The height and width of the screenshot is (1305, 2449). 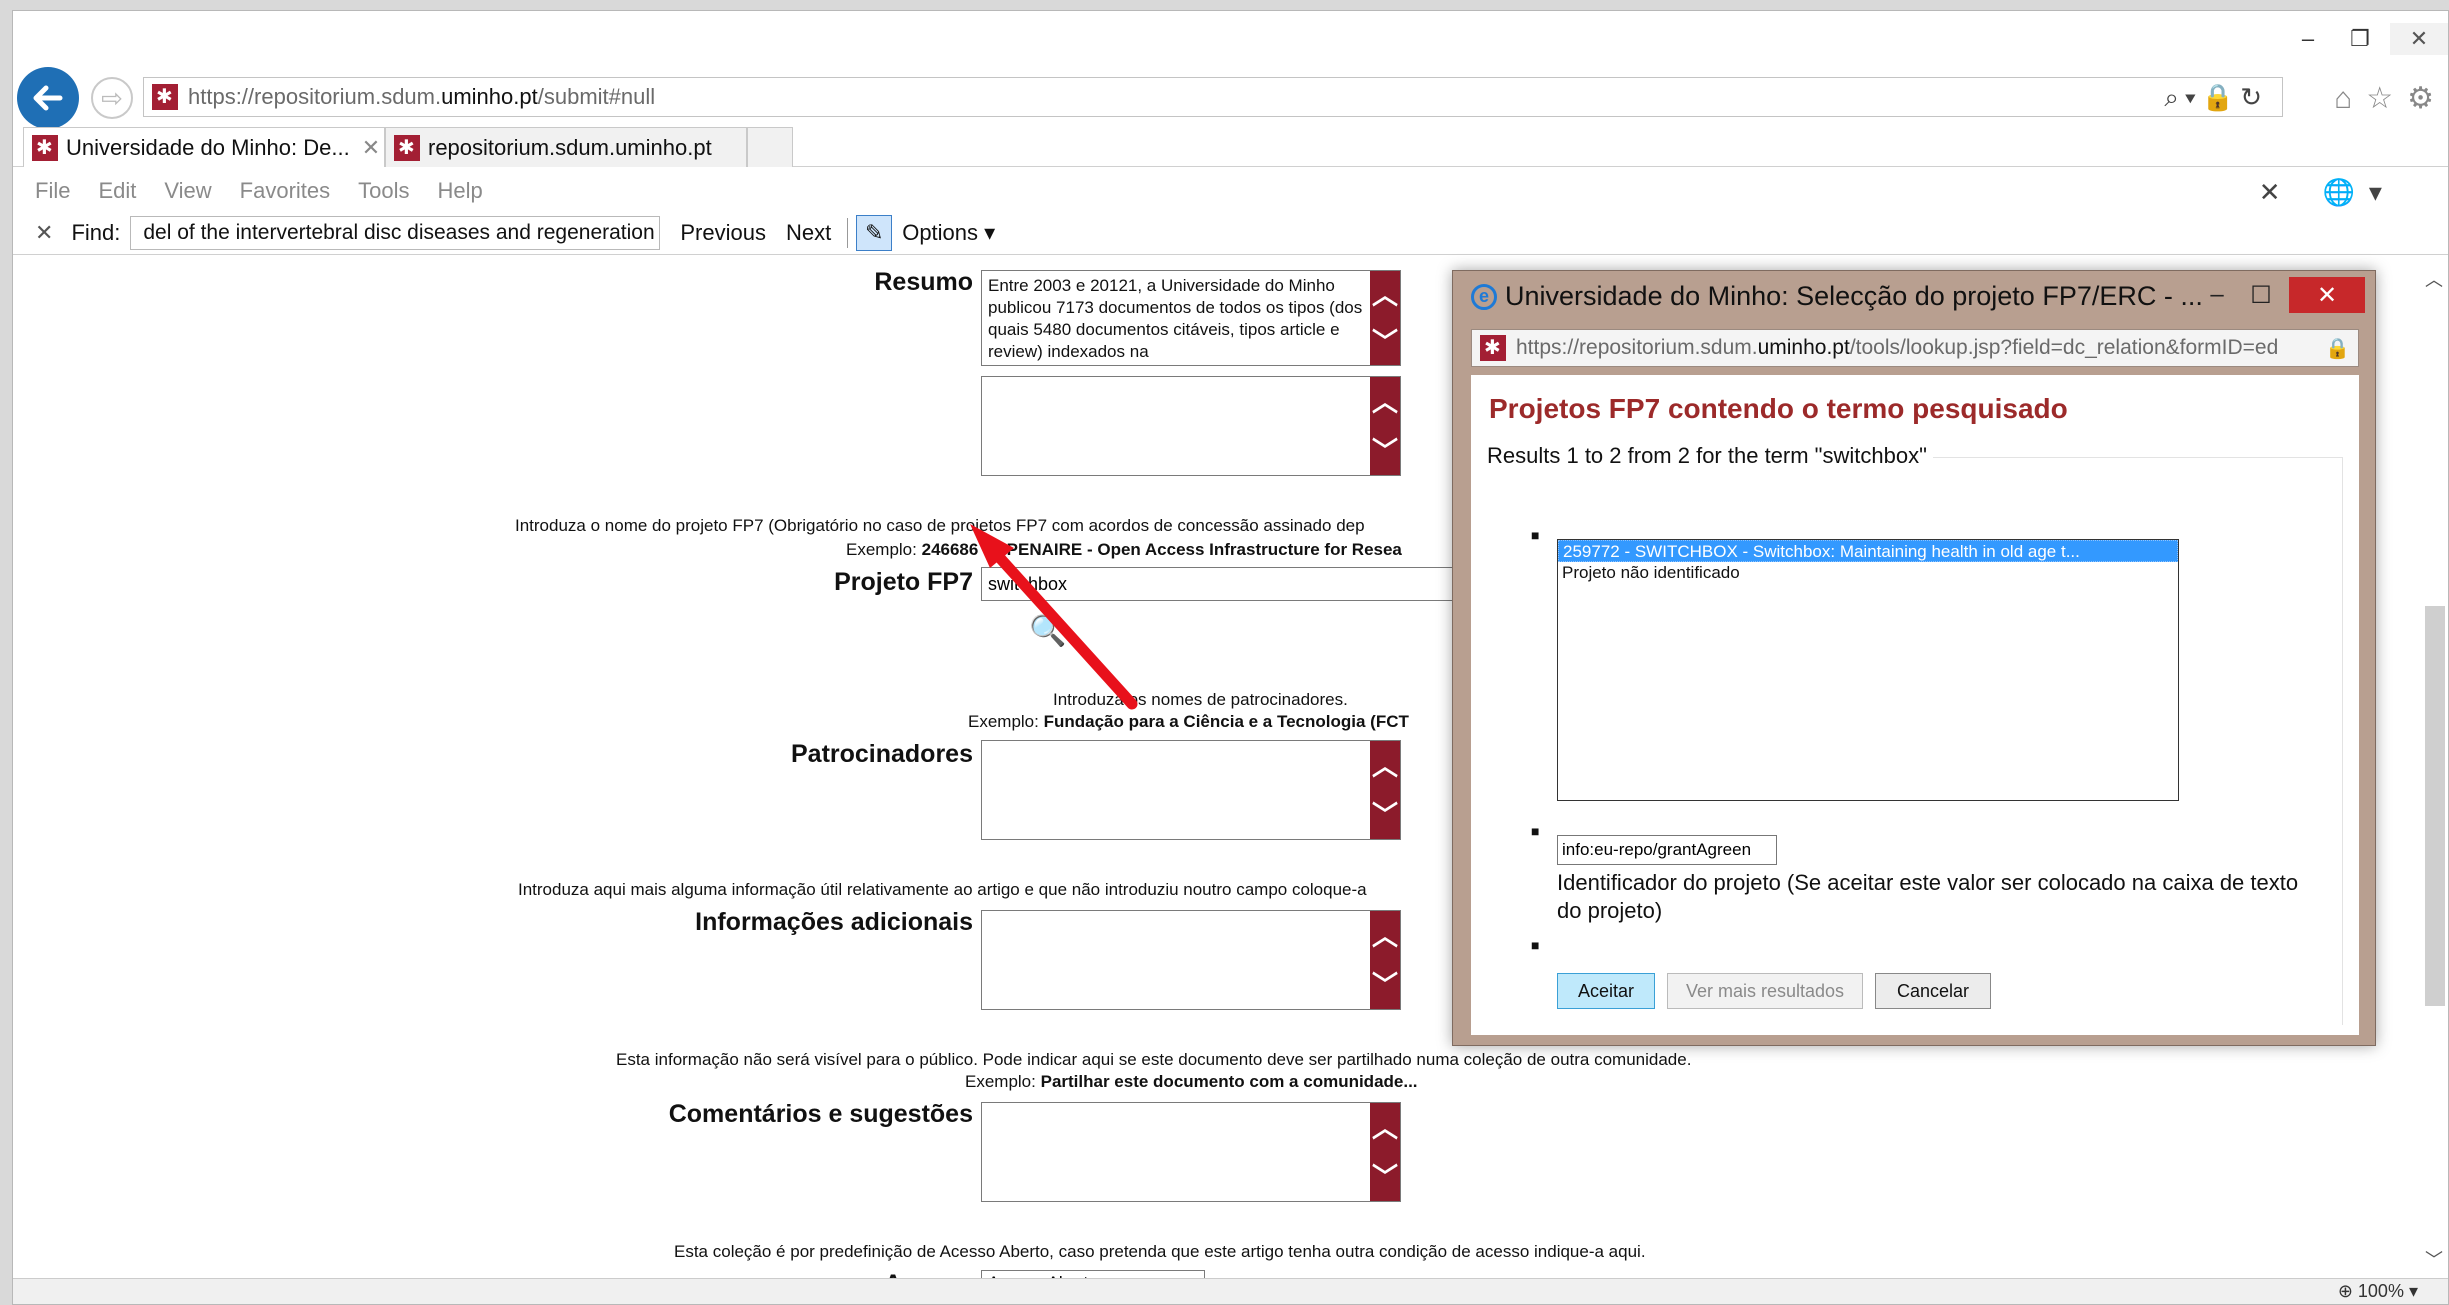 I want to click on menu-bar: File Edit View Favorites Tools Help ✕ 🌐▾, so click(x=1230, y=191).